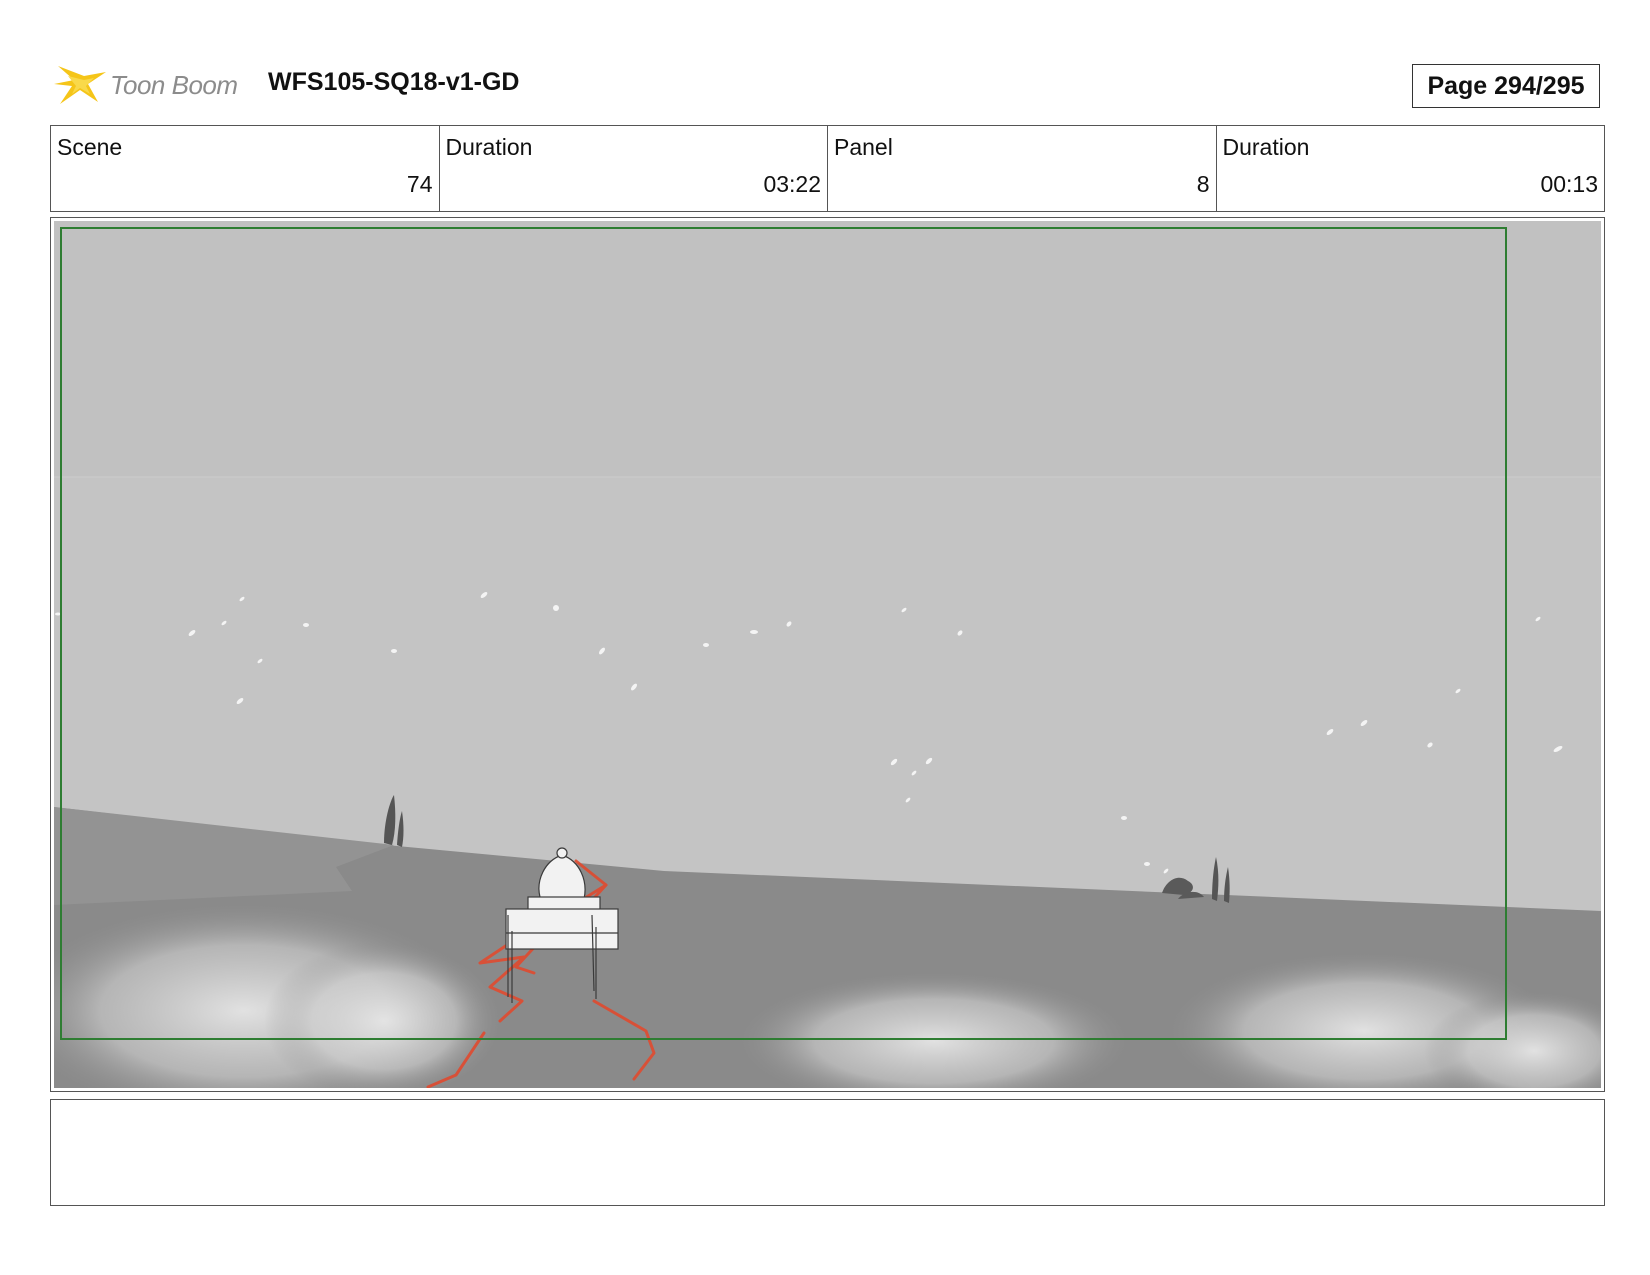 The height and width of the screenshot is (1275, 1650). I want to click on panel-label: Panel, so click(863, 147).